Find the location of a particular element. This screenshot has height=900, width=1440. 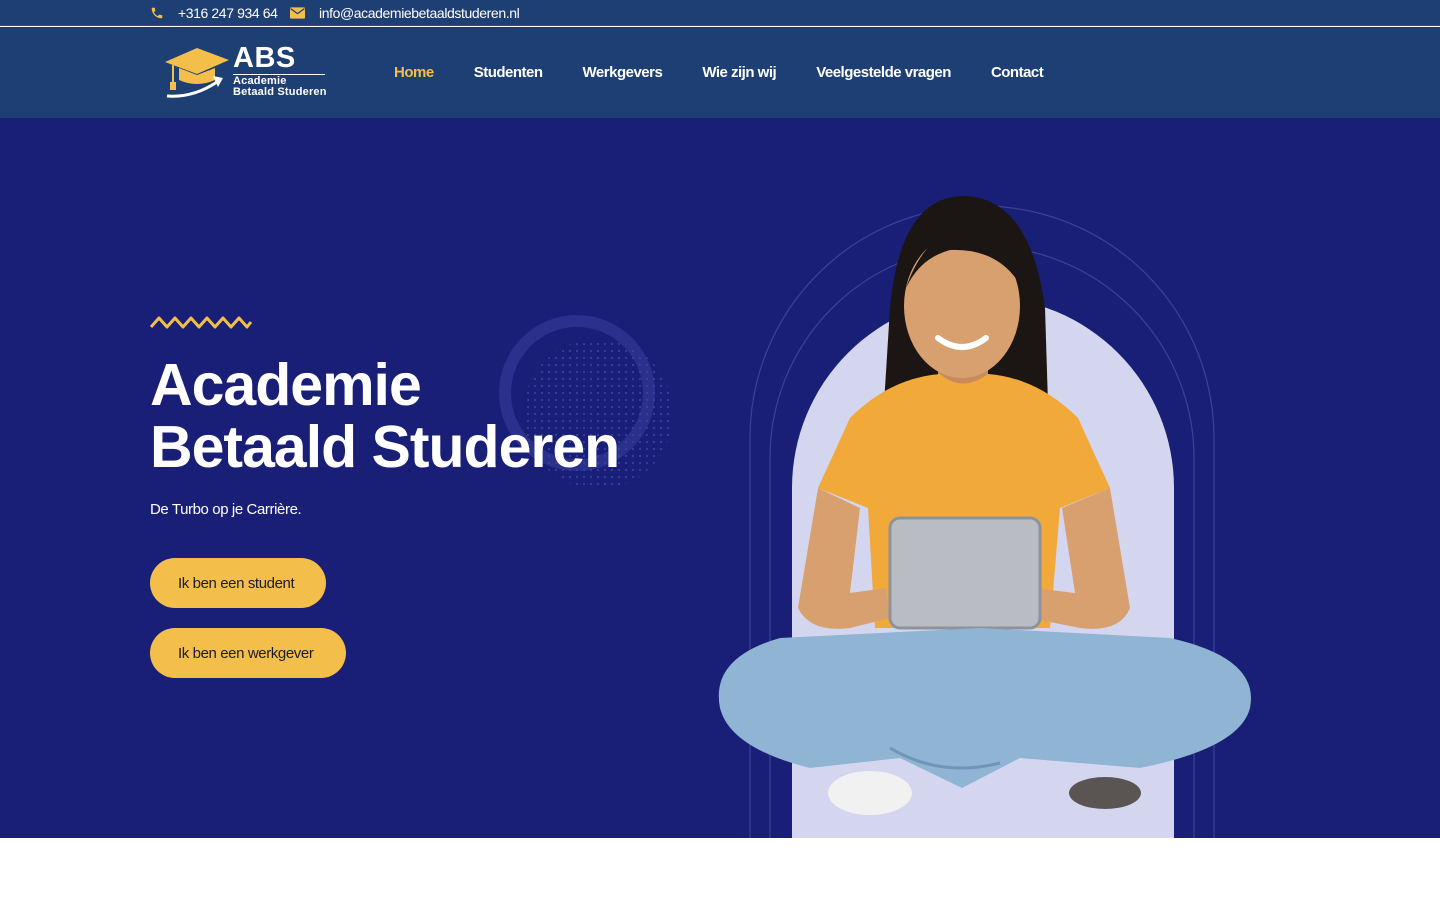

nav-item-studenten: Studenten is located at coordinates (508, 72).